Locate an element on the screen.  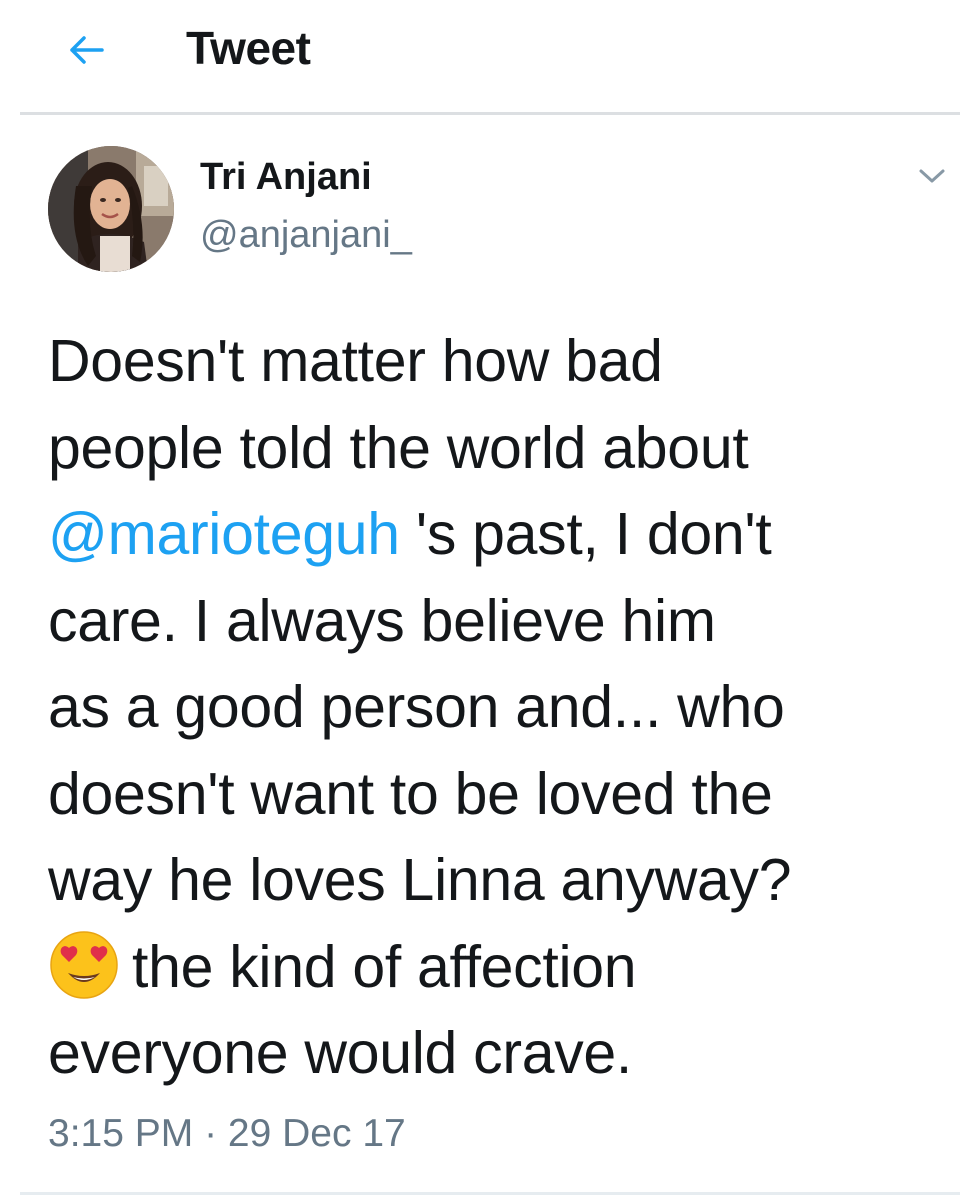
tweet-line: the kind of affection is located at coordinates (498, 967).